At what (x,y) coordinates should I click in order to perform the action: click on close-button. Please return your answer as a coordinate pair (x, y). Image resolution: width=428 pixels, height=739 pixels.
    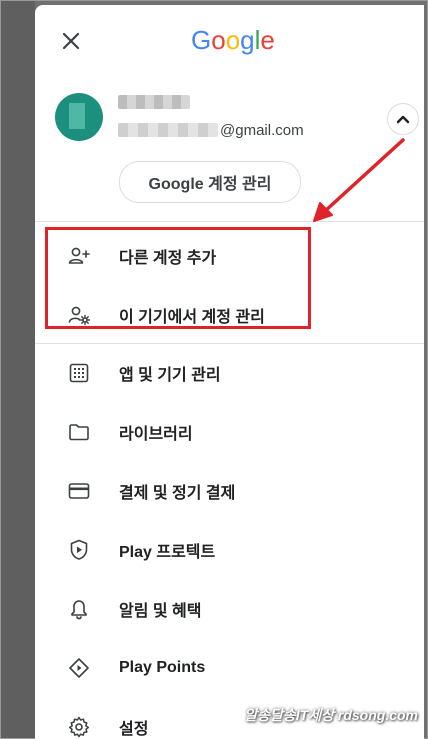
    Looking at the image, I should click on (71, 41).